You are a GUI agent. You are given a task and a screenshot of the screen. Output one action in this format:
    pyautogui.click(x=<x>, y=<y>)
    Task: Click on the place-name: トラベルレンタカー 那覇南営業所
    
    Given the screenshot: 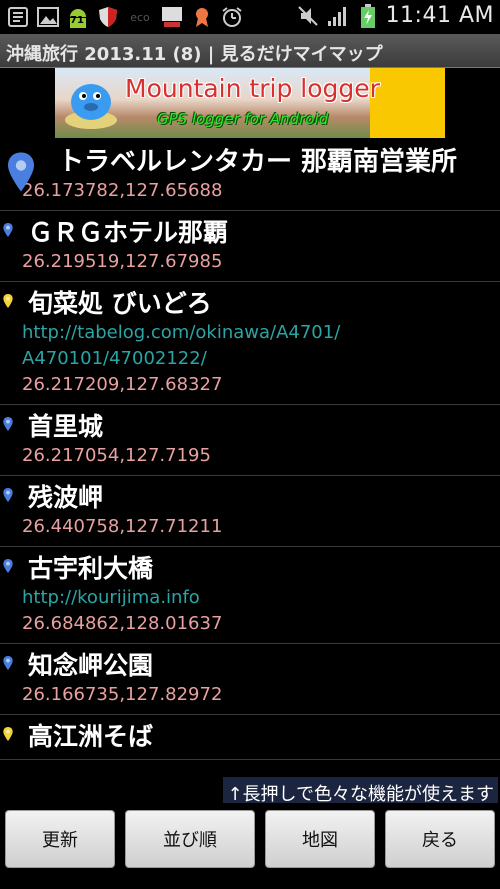 What is the action you would take?
    pyautogui.click(x=258, y=162)
    